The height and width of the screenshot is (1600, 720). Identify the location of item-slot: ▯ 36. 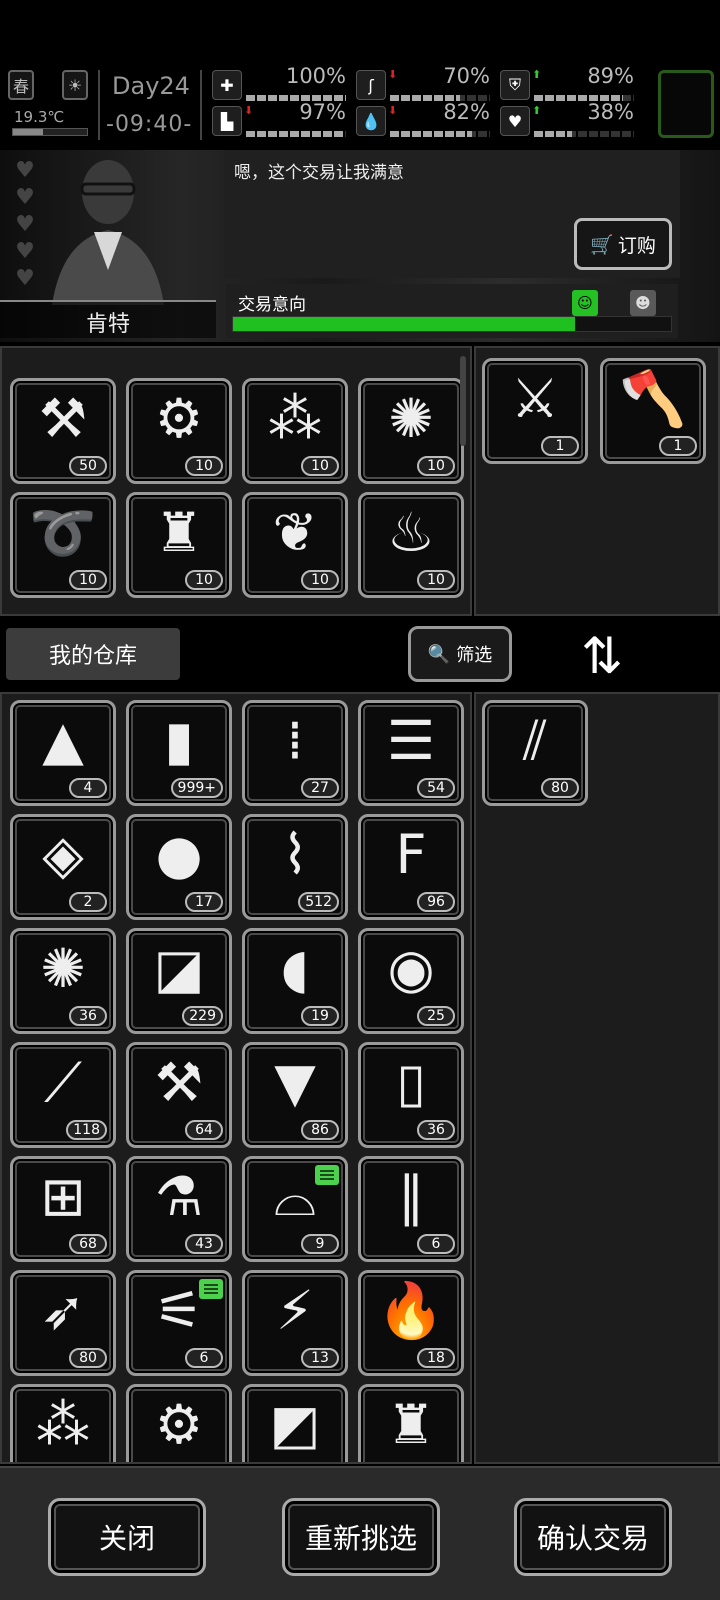
(411, 1095).